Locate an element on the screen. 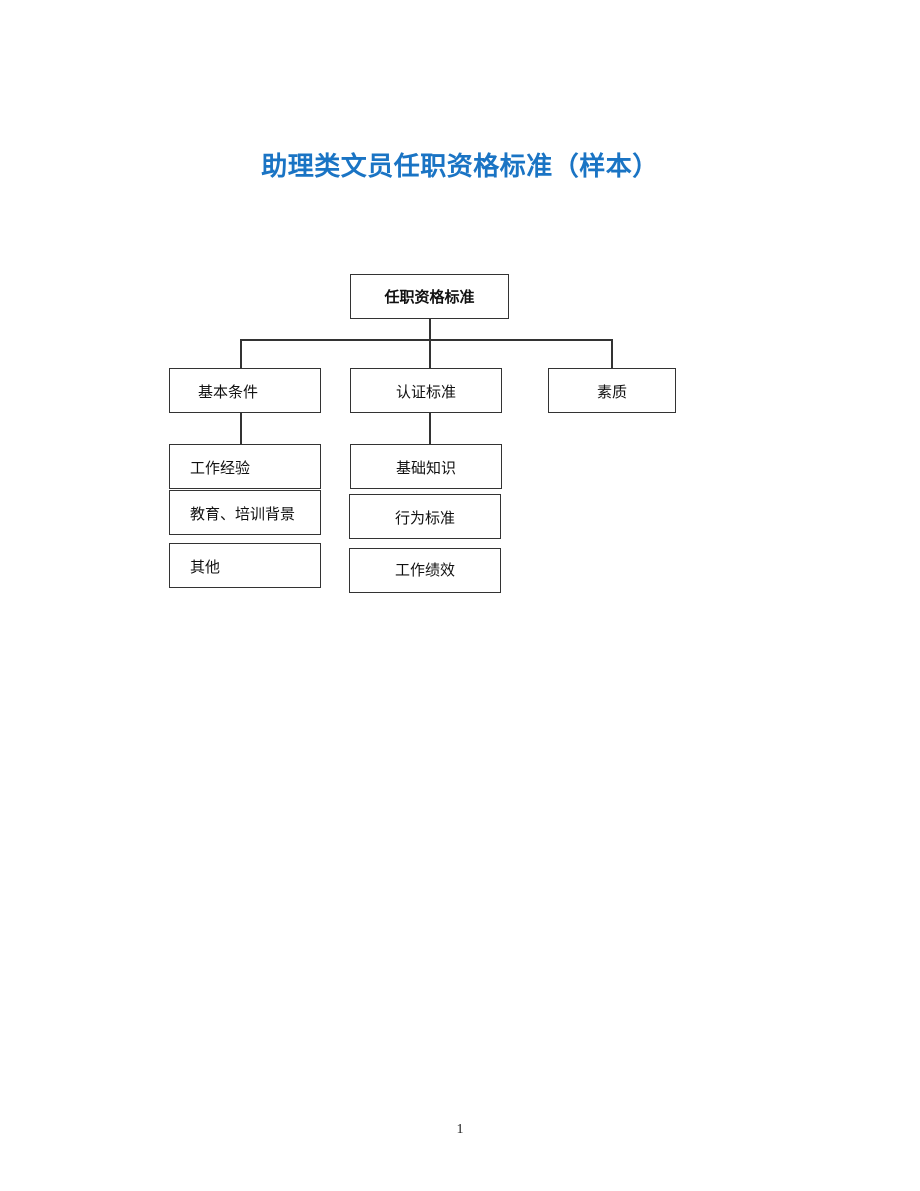  org-node-basic-conditions: 基本条件 is located at coordinates (245, 390).